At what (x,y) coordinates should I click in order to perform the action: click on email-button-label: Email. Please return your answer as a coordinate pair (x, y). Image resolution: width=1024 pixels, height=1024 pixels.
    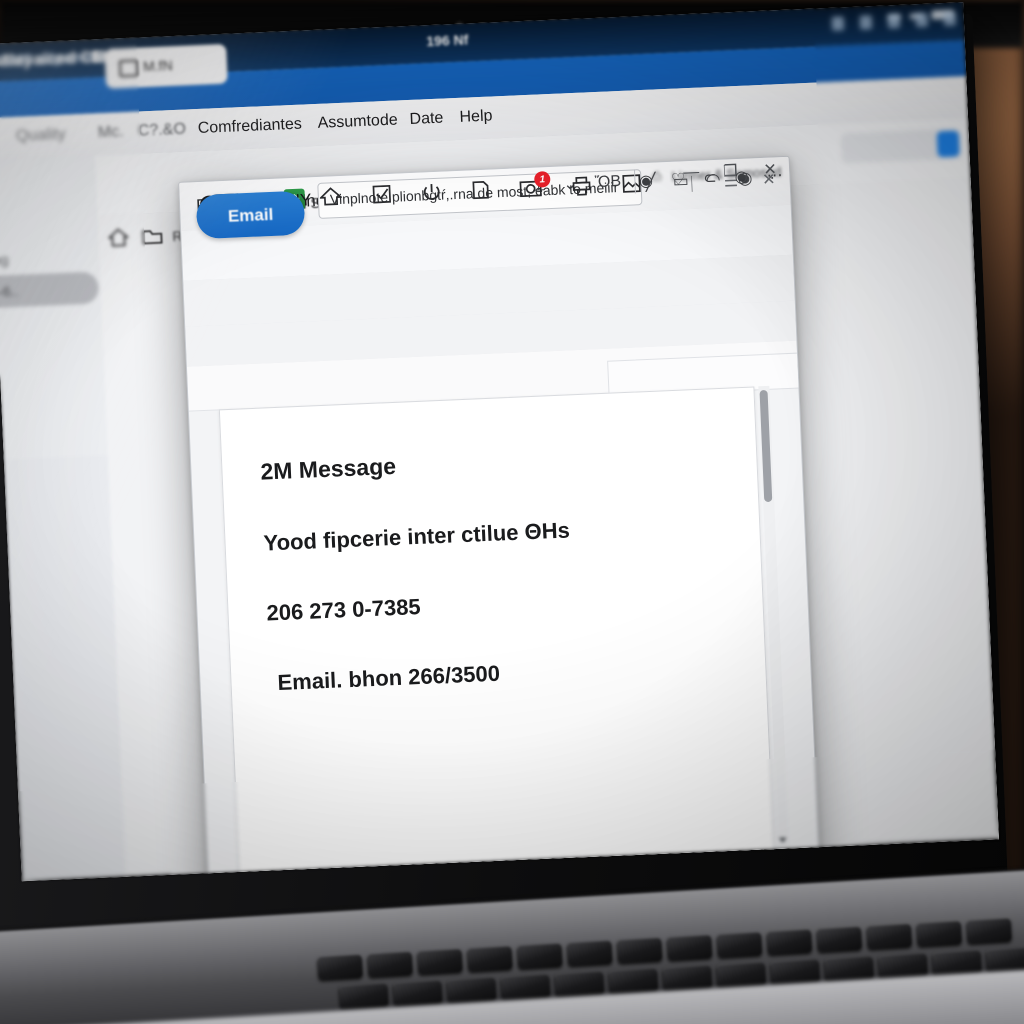
    Looking at the image, I should click on (250, 215).